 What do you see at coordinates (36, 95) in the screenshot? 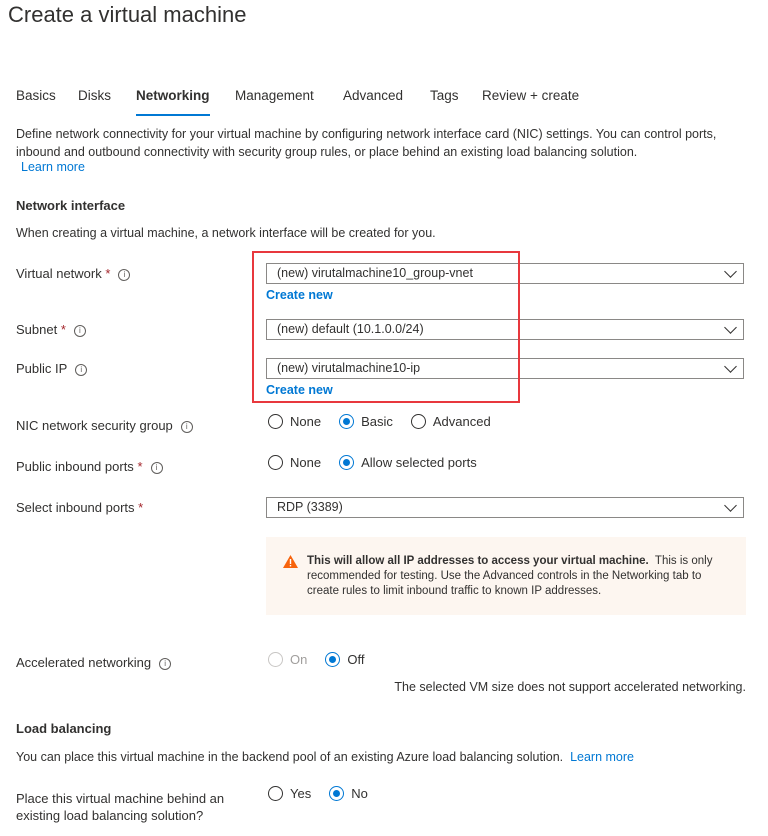
I see `tab-basics: Basics` at bounding box center [36, 95].